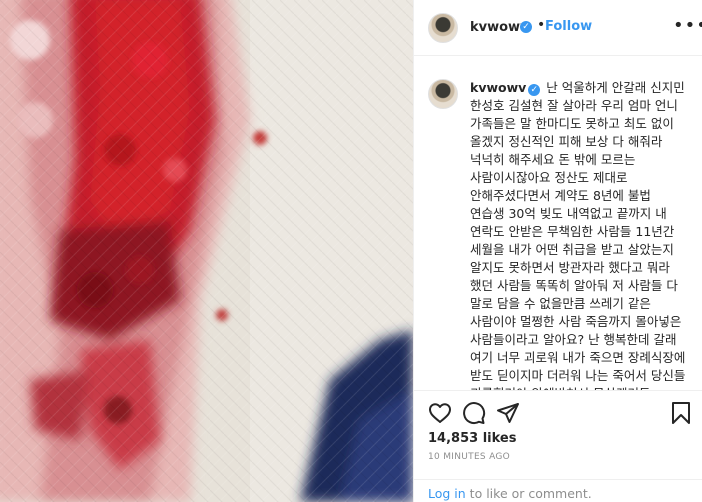 The width and height of the screenshot is (702, 502). I want to click on speech-bubble-icon, so click(474, 413).